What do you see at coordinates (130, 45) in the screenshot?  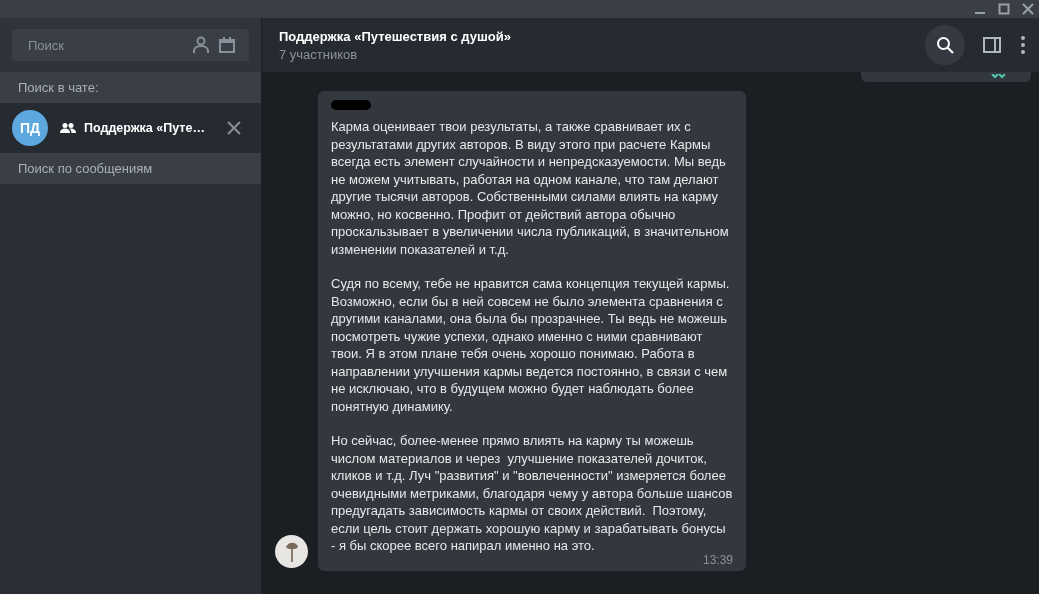 I see `search-field: Поиск` at bounding box center [130, 45].